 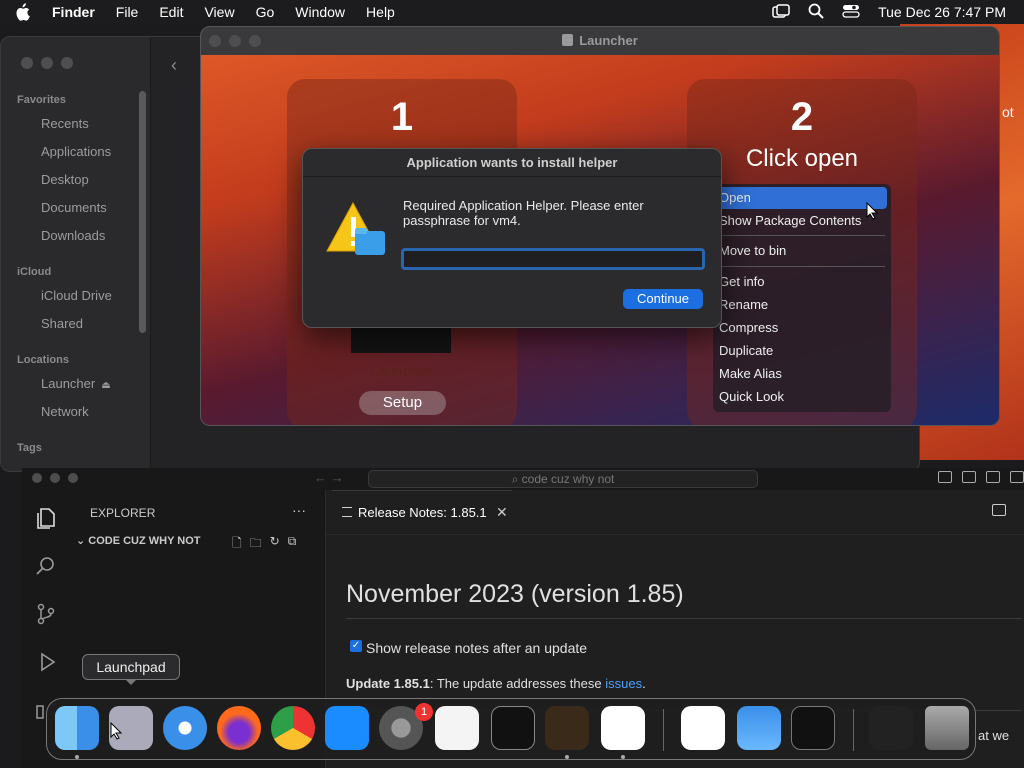 What do you see at coordinates (380, 12) in the screenshot?
I see `menu-help: Help` at bounding box center [380, 12].